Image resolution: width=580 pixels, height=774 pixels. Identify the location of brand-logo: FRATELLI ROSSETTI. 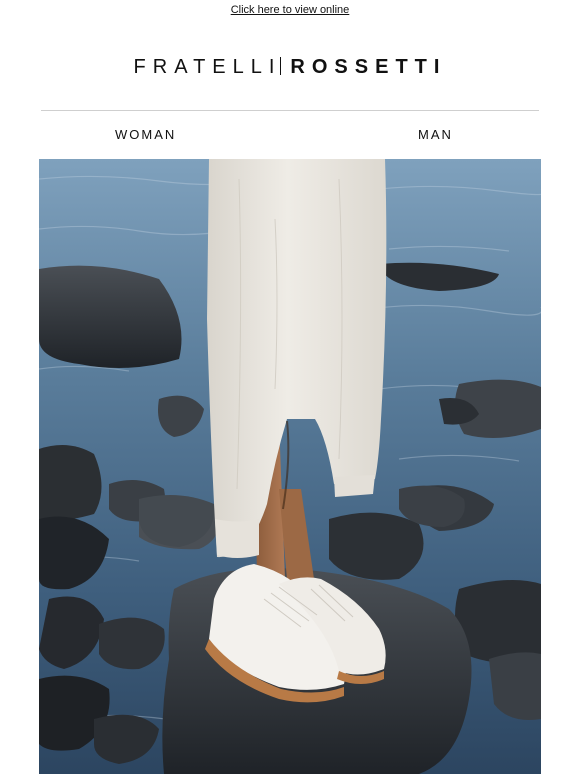
(290, 67).